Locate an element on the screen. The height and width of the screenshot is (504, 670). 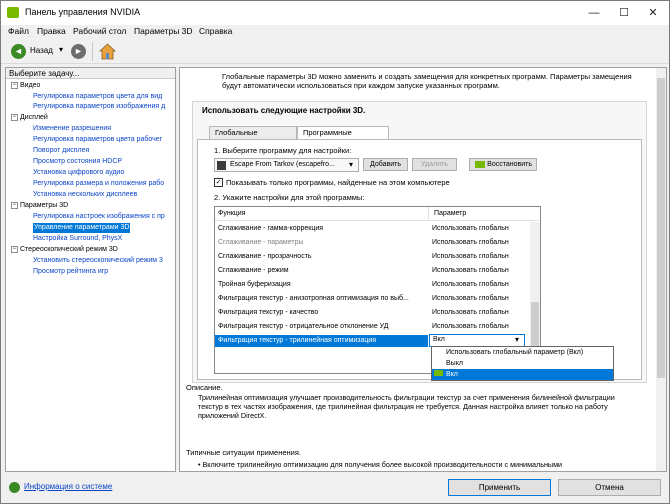
menu-help: Справка is located at coordinates (215, 31).